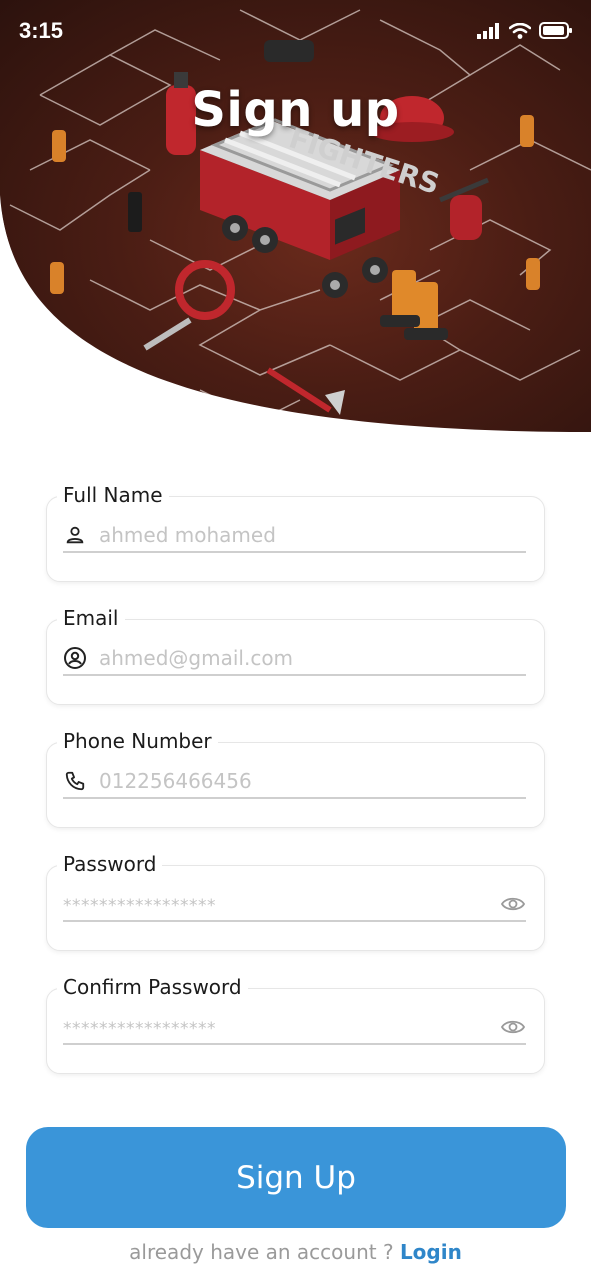  I want to click on login-prompt: already have an account ? Login, so click(295, 1252).